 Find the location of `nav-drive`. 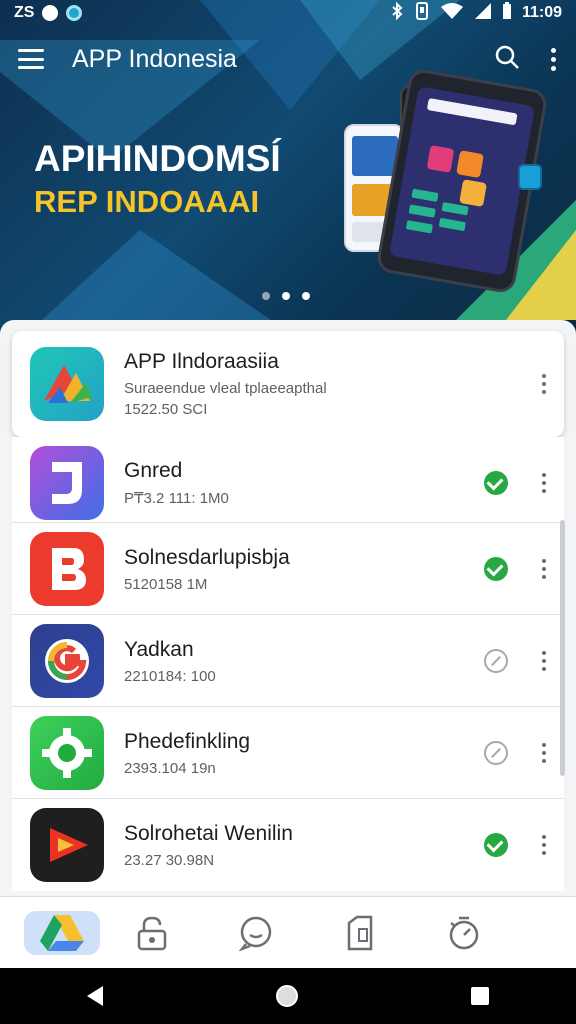

nav-drive is located at coordinates (62, 932).